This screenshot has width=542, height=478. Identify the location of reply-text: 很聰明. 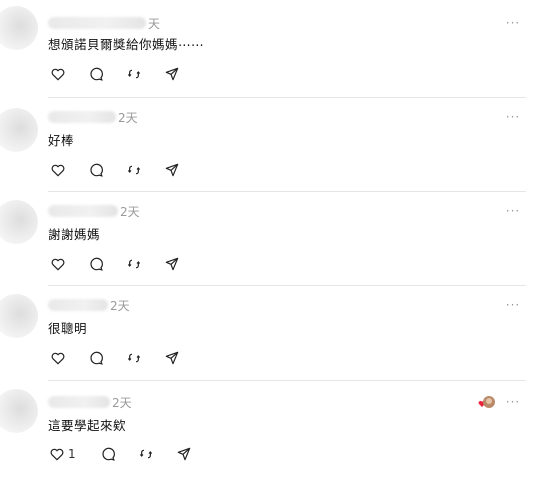
(68, 328).